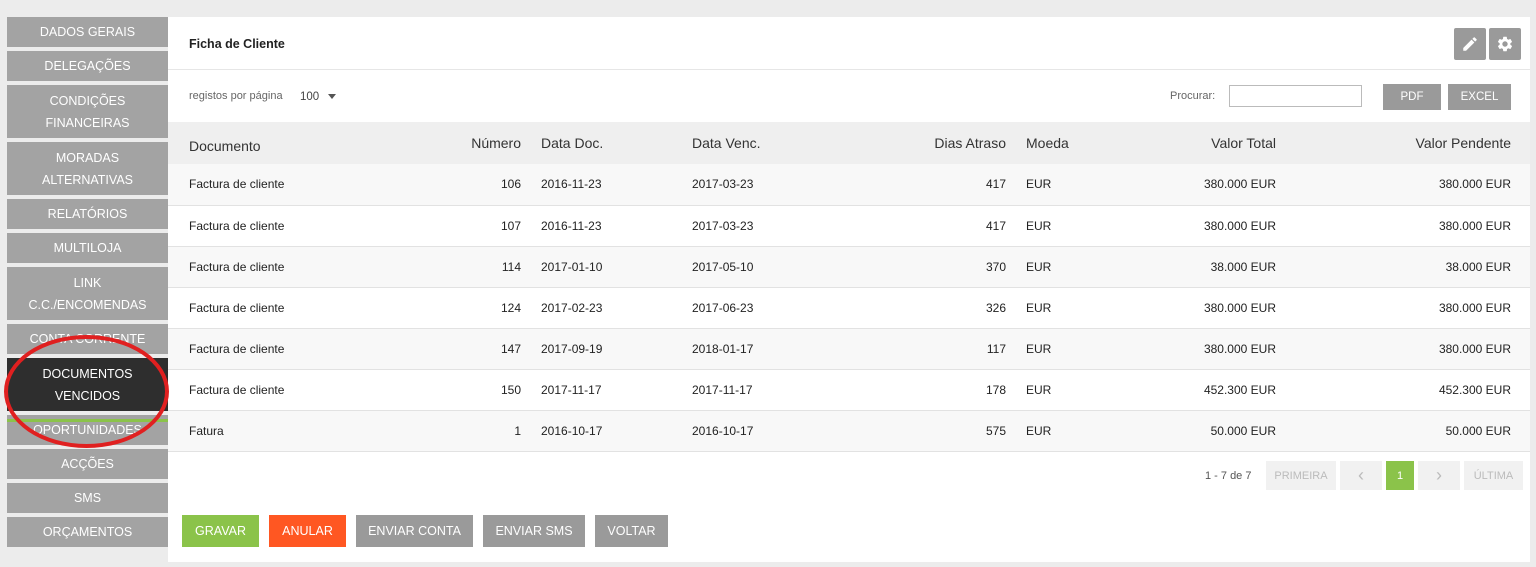 This screenshot has width=1536, height=567. I want to click on per-page-select: 100, so click(318, 97).